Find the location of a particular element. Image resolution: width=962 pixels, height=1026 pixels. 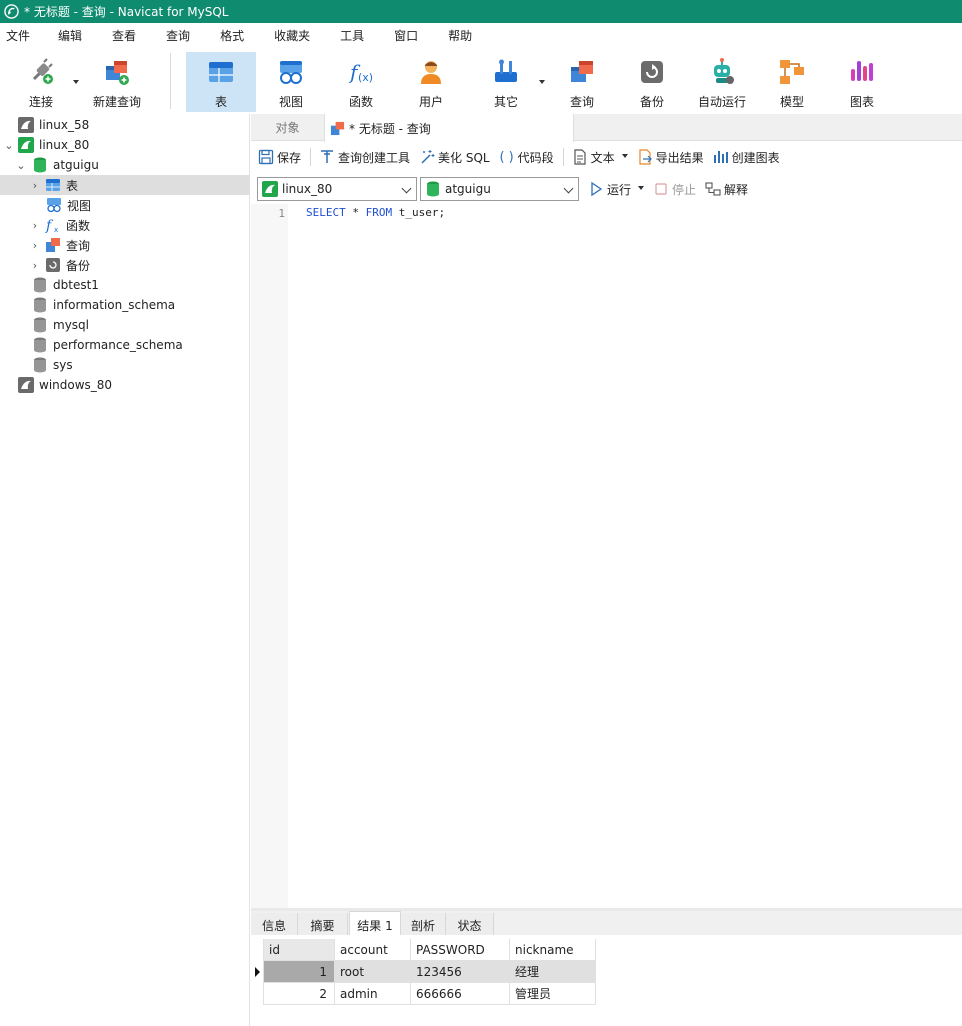

table-cell: 666666 is located at coordinates (460, 994).